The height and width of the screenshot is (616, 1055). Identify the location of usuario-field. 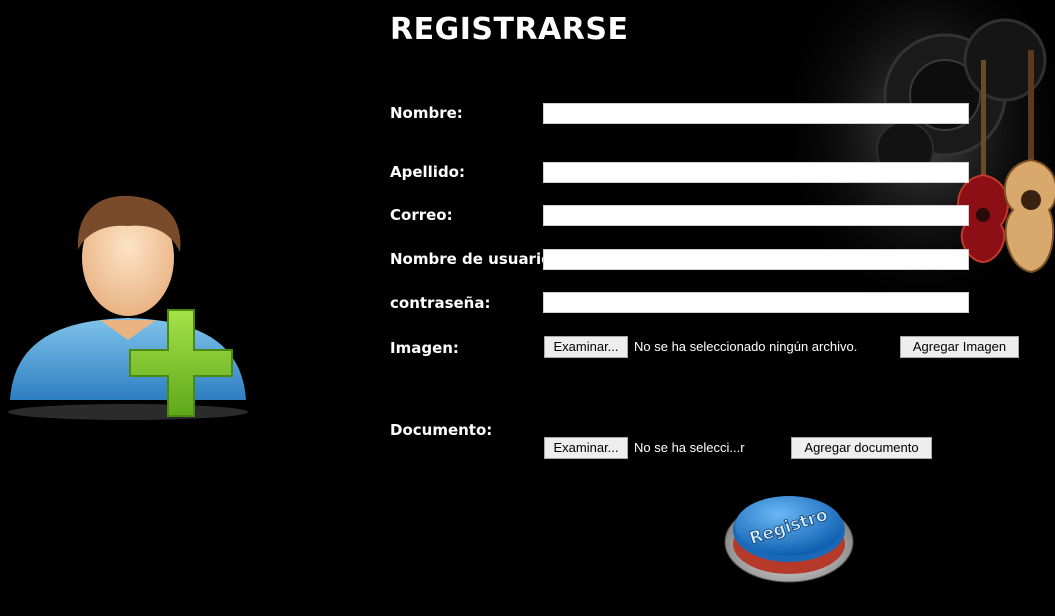
(756, 259).